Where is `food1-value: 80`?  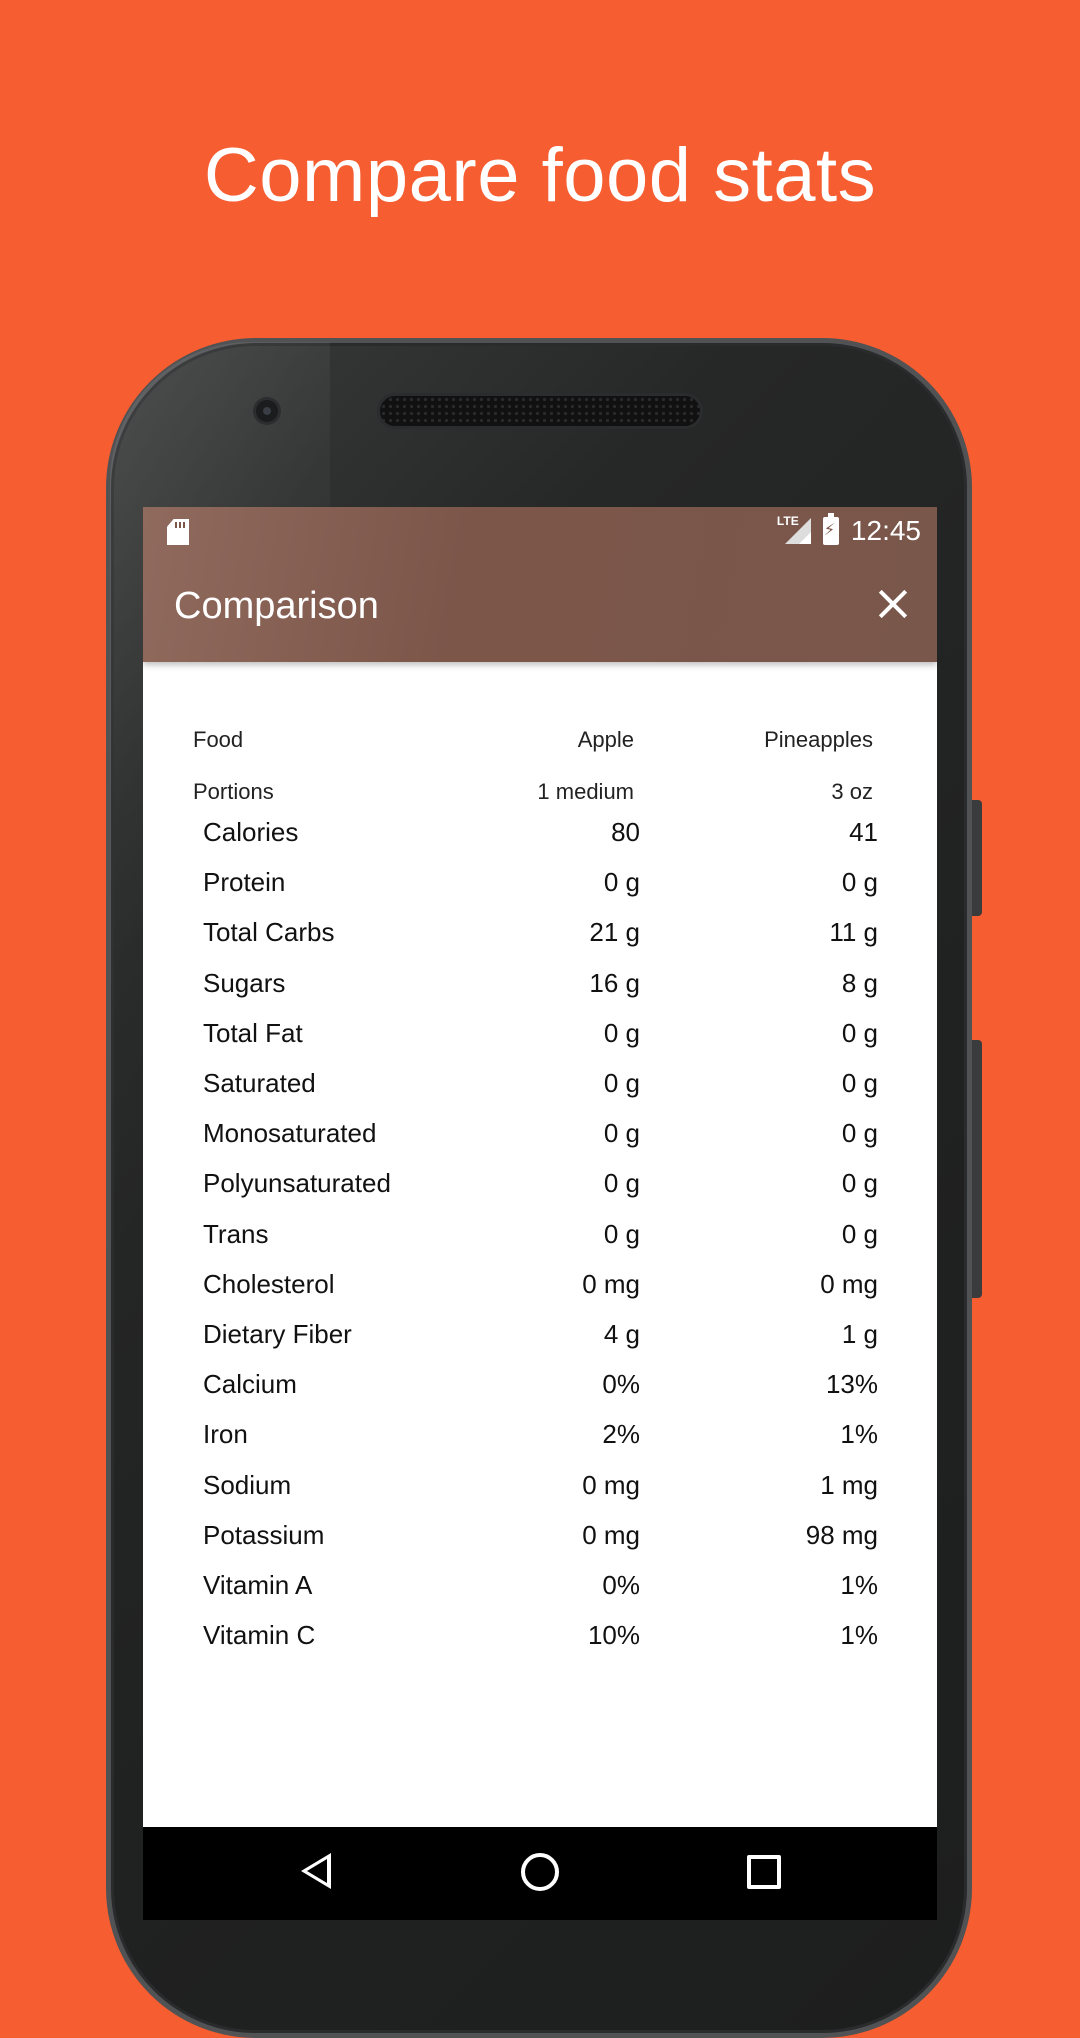 food1-value: 80 is located at coordinates (625, 832).